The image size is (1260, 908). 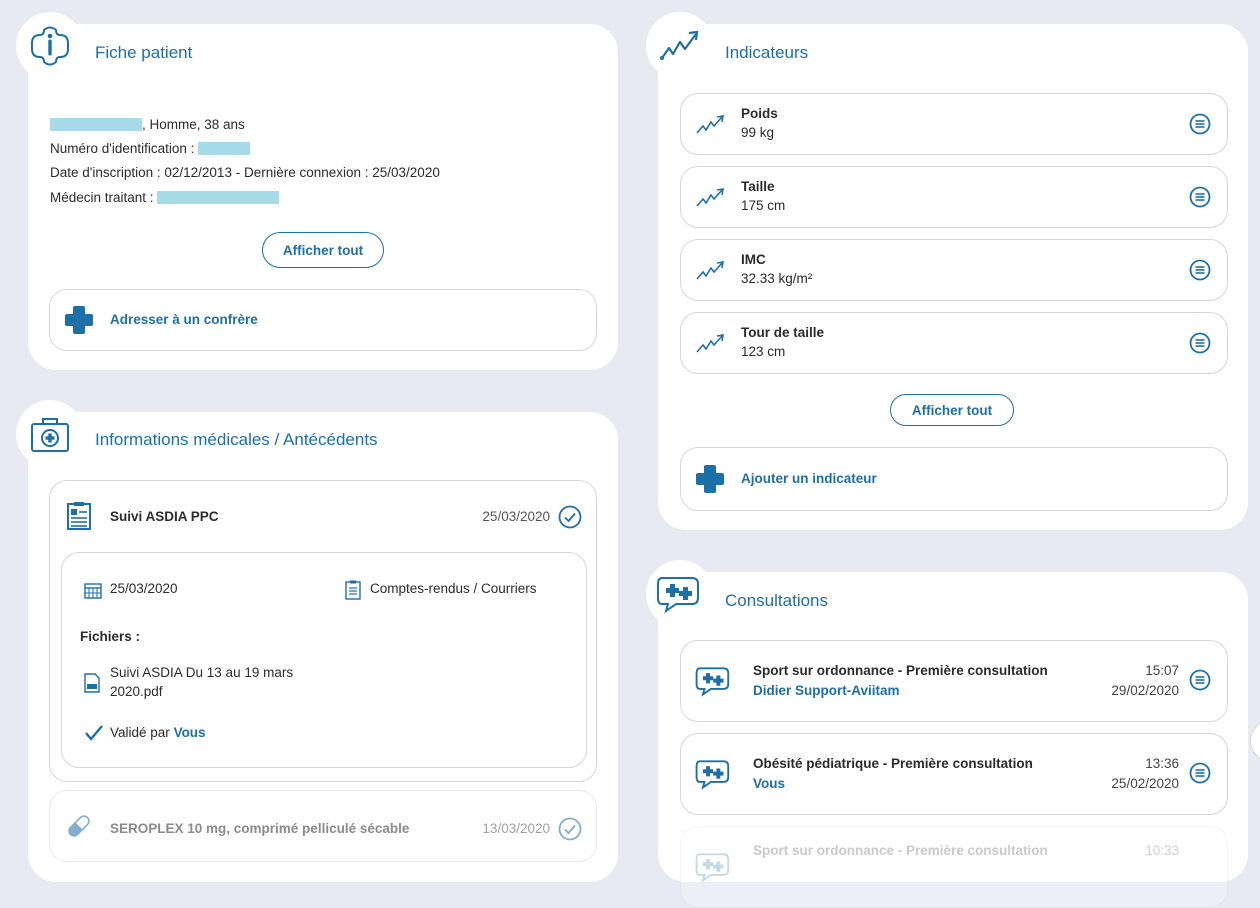 I want to click on entry-date: 25/03/2020, so click(x=516, y=516).